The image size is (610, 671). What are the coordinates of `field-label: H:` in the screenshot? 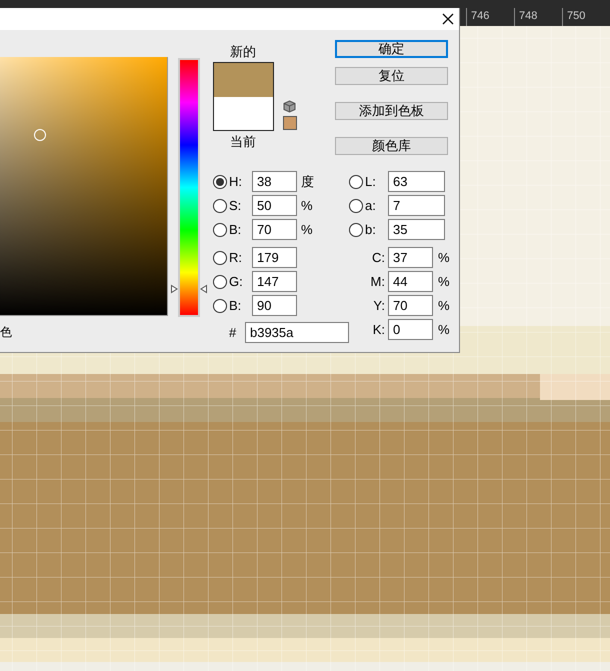 It's located at (235, 181).